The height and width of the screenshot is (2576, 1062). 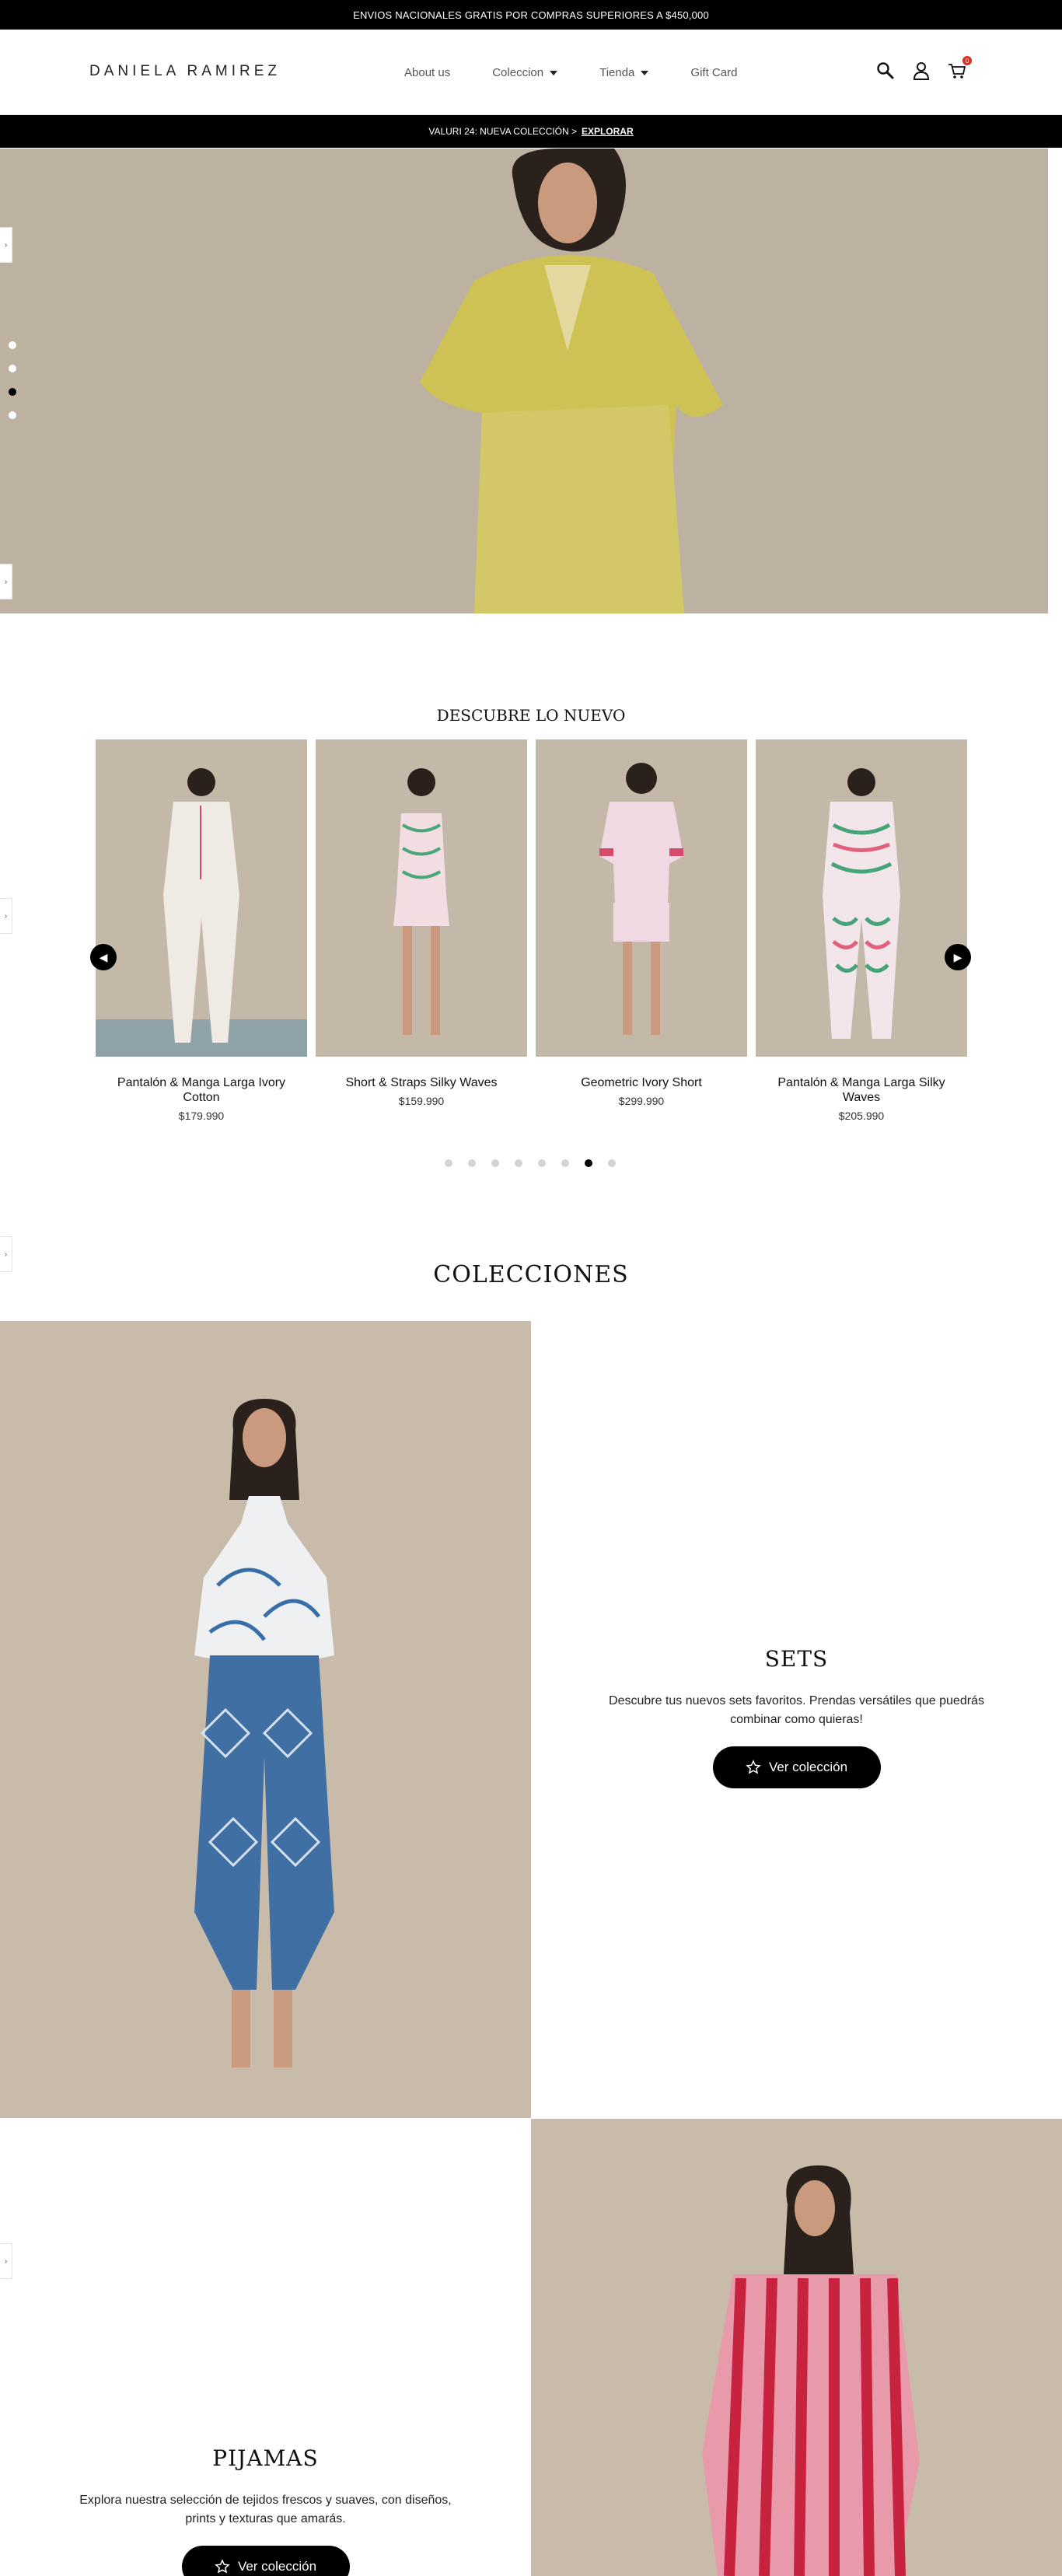 What do you see at coordinates (921, 71) in the screenshot?
I see `user-icon` at bounding box center [921, 71].